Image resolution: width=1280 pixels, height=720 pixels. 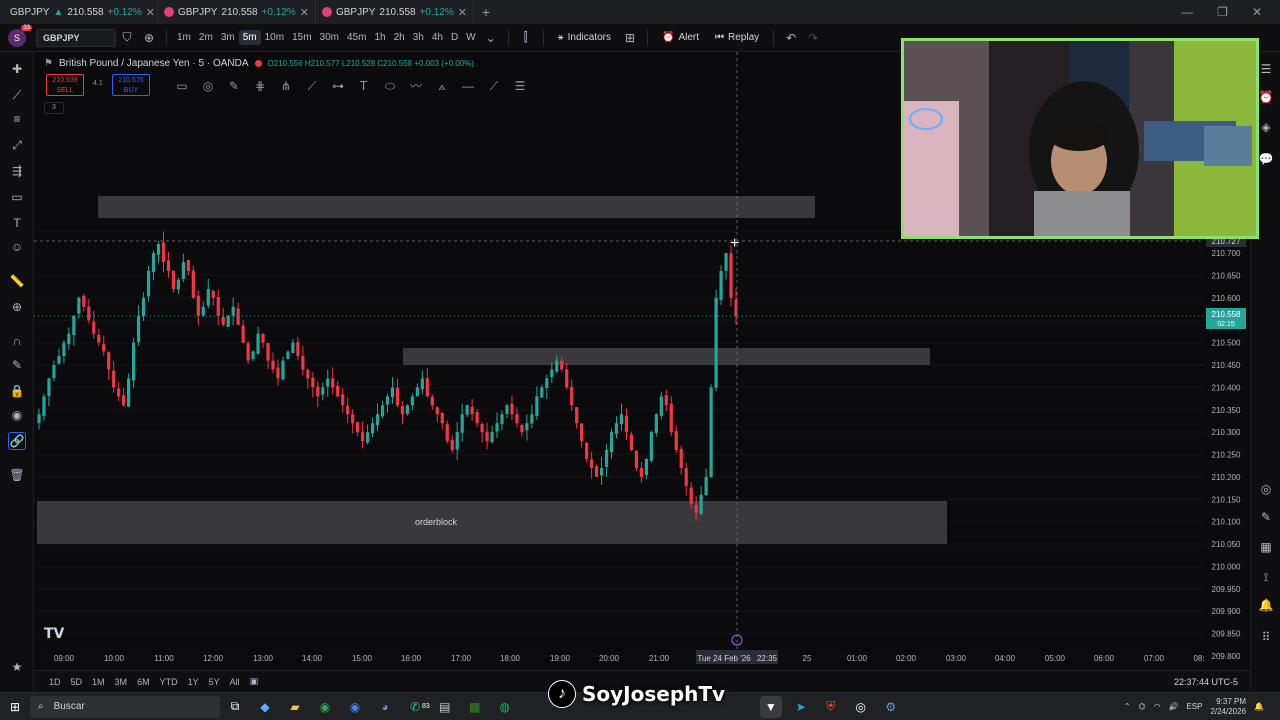 What do you see at coordinates (1141, 706) in the screenshot?
I see `network-icon: ⌬` at bounding box center [1141, 706].